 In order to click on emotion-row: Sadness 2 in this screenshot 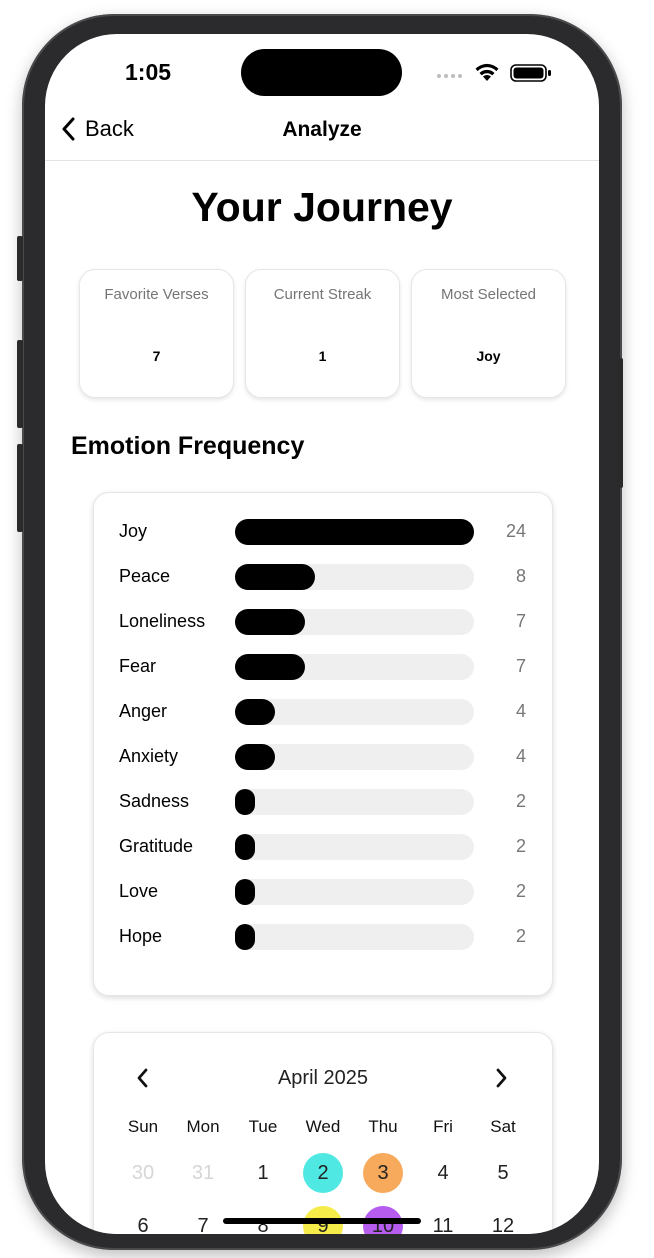, I will do `click(323, 802)`.